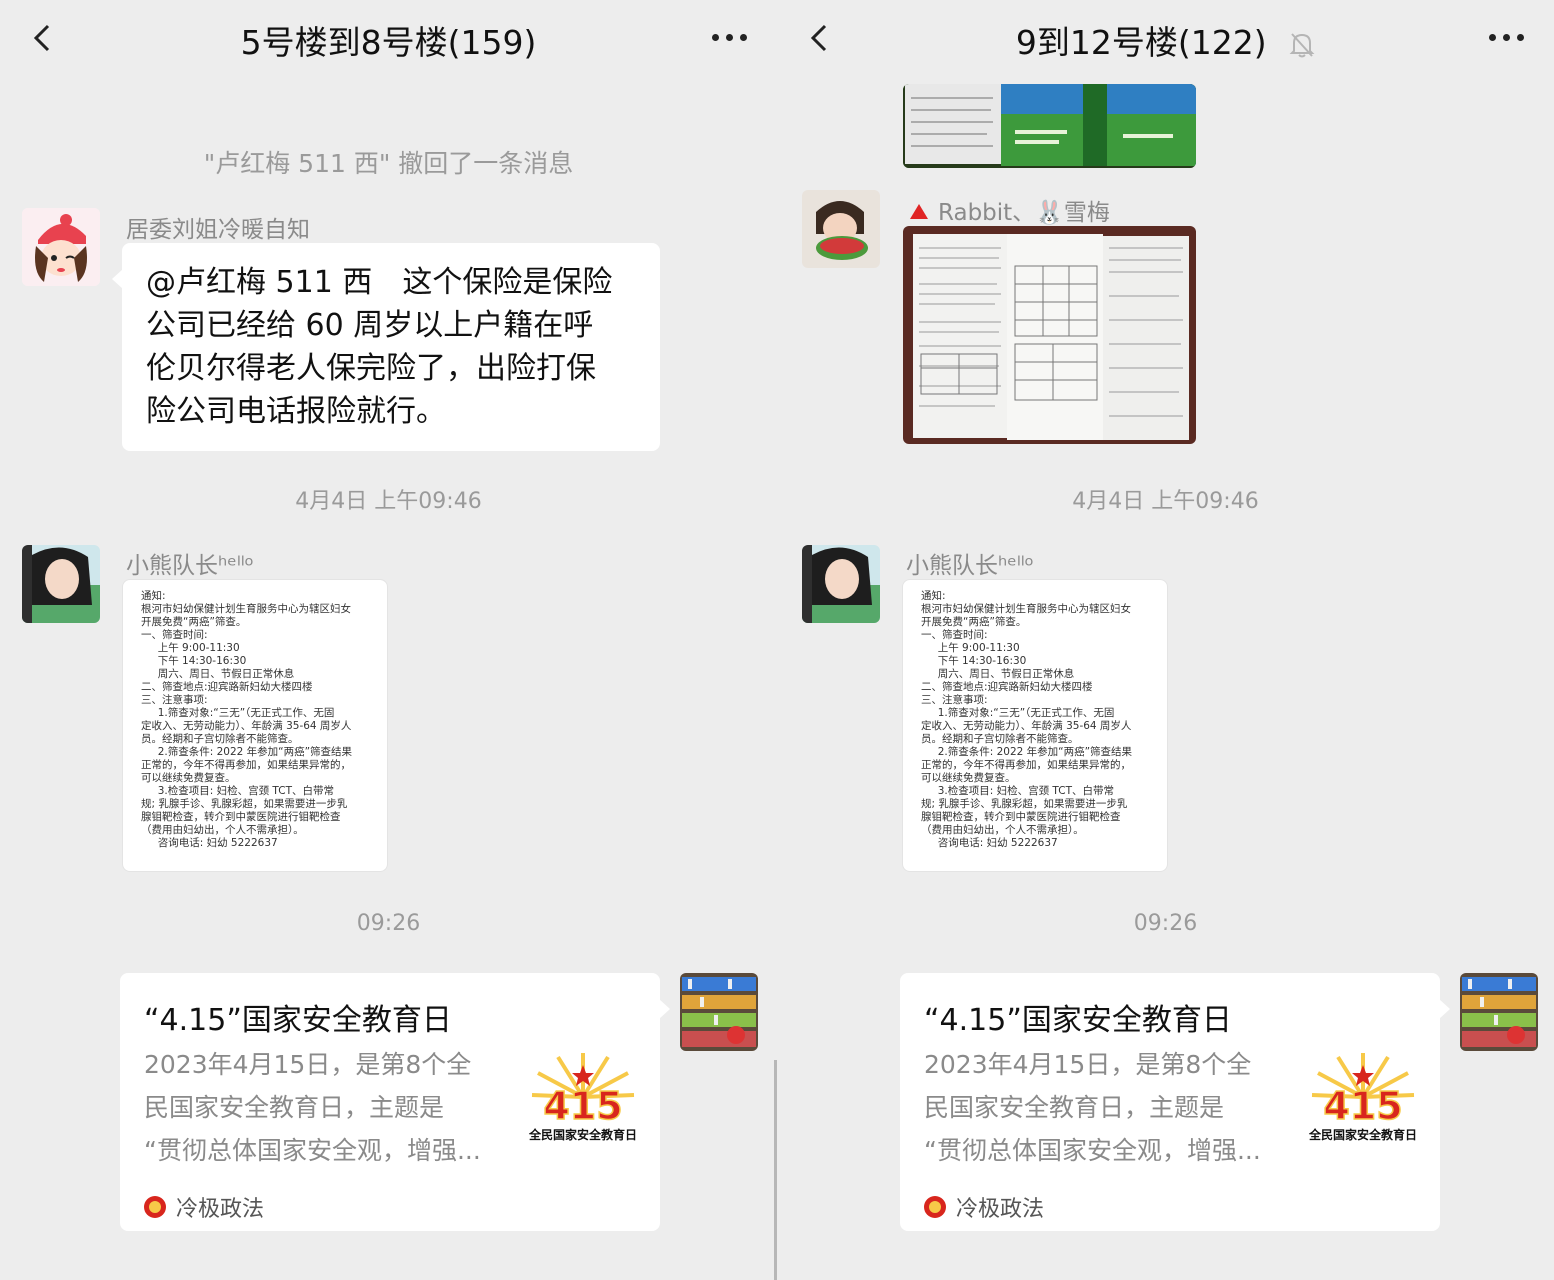  I want to click on chat-title-wrap: 9到12号楼(122), so click(1165, 40).